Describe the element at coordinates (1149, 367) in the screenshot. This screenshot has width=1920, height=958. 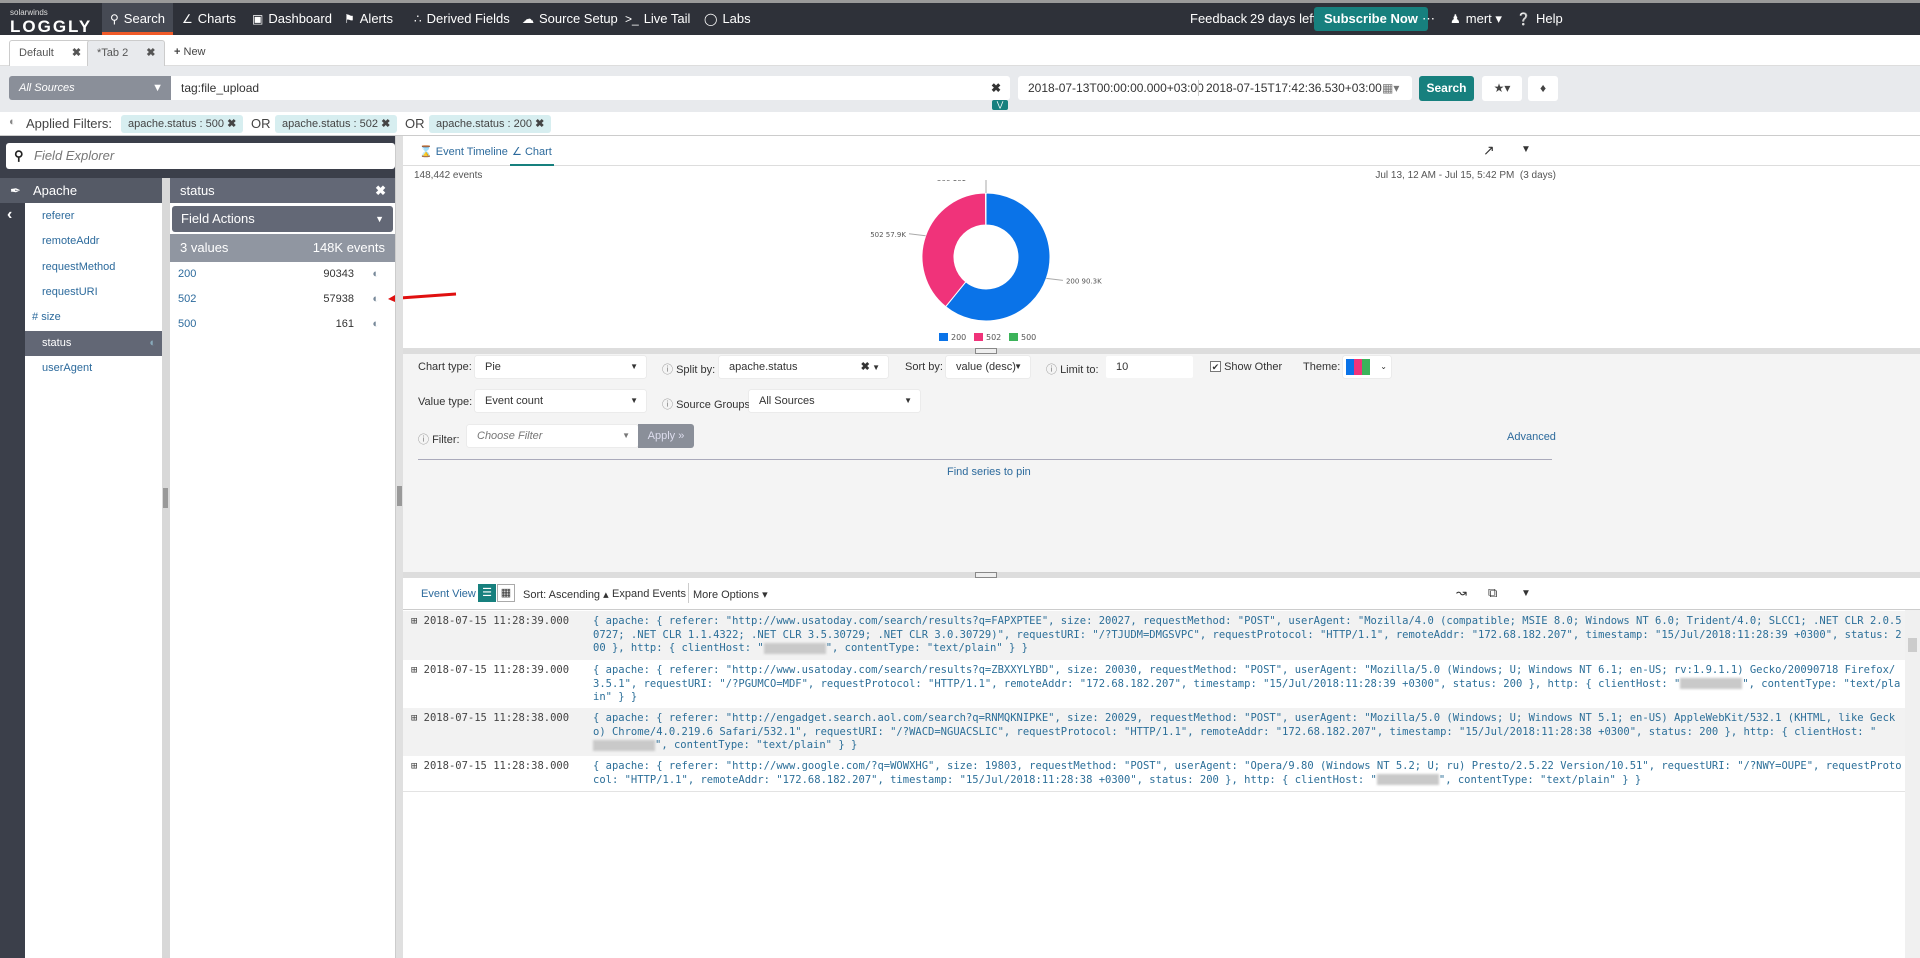
I see `limit-input: 10` at that location.